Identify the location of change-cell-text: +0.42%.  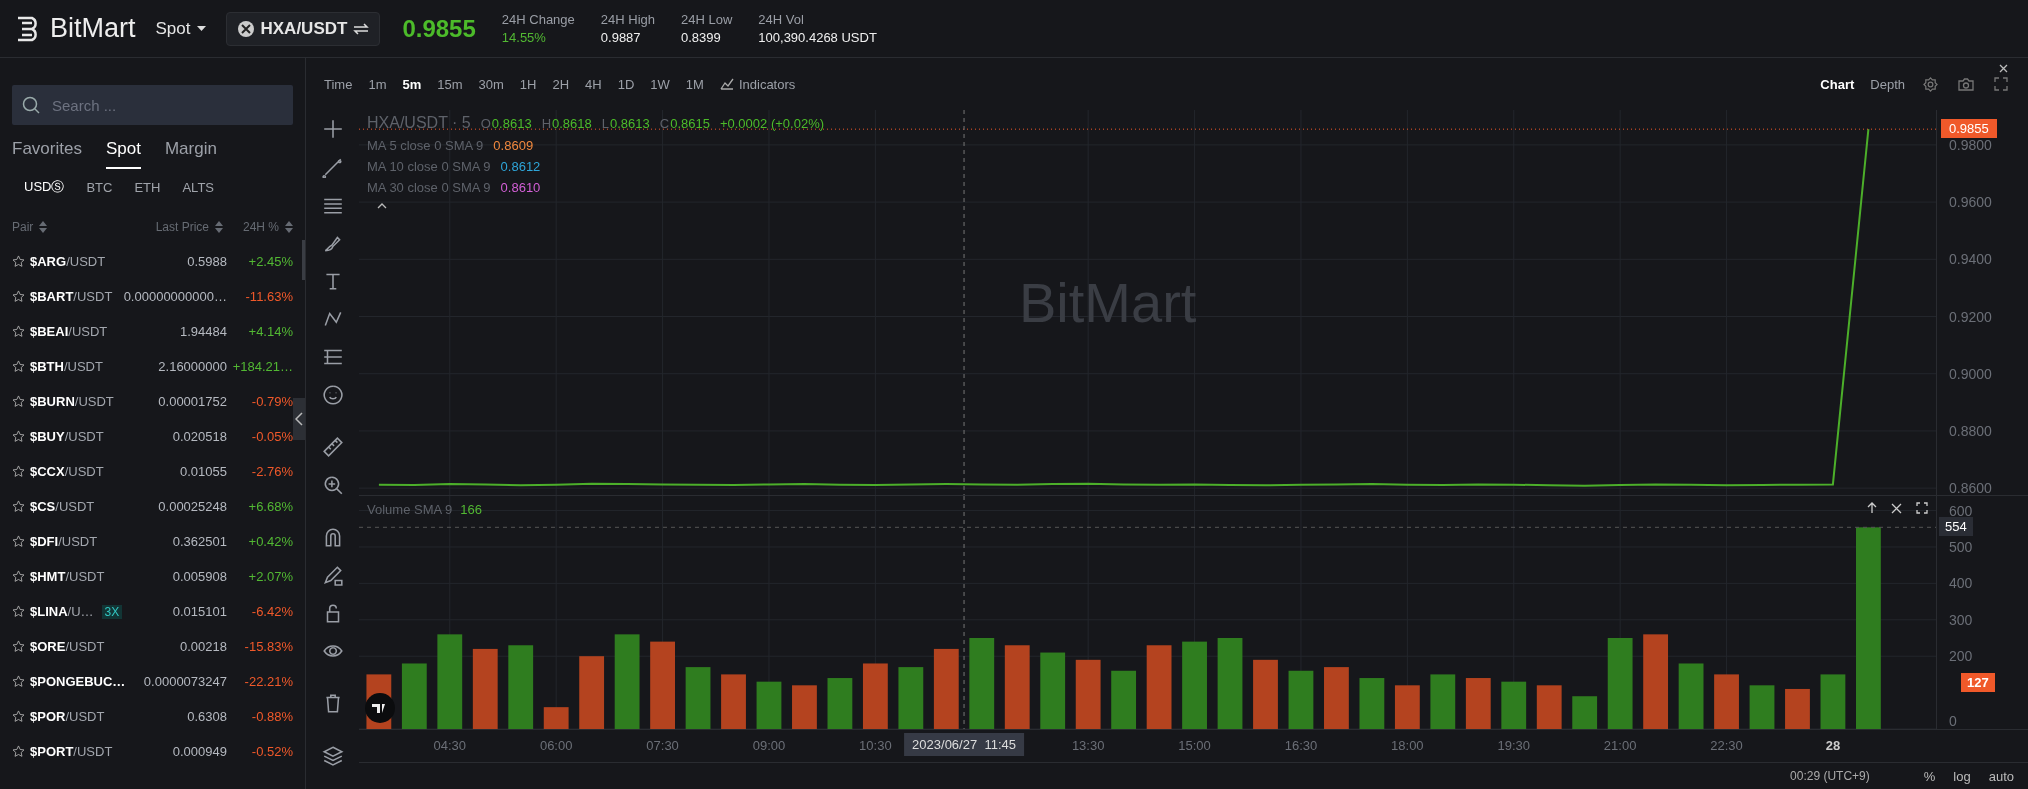
(270, 541).